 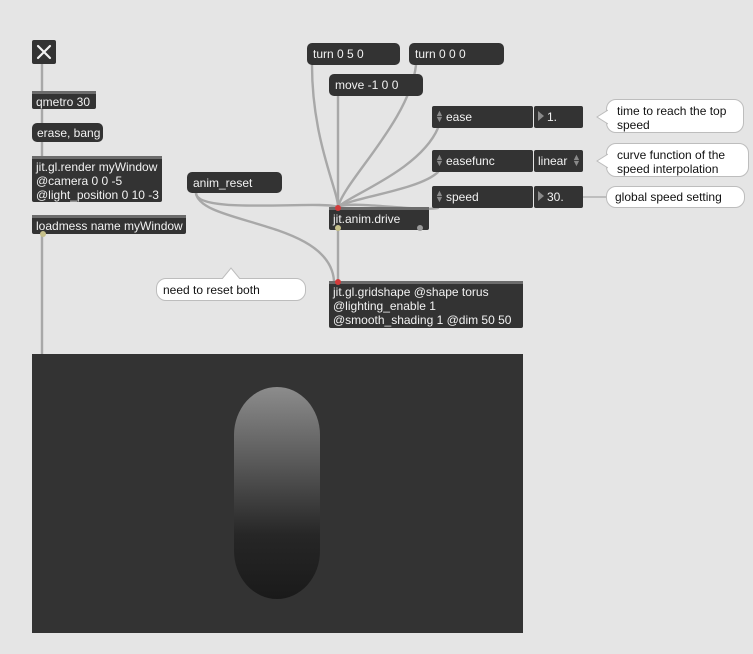 I want to click on anim-reset-label: anim_reset, so click(x=223, y=183).